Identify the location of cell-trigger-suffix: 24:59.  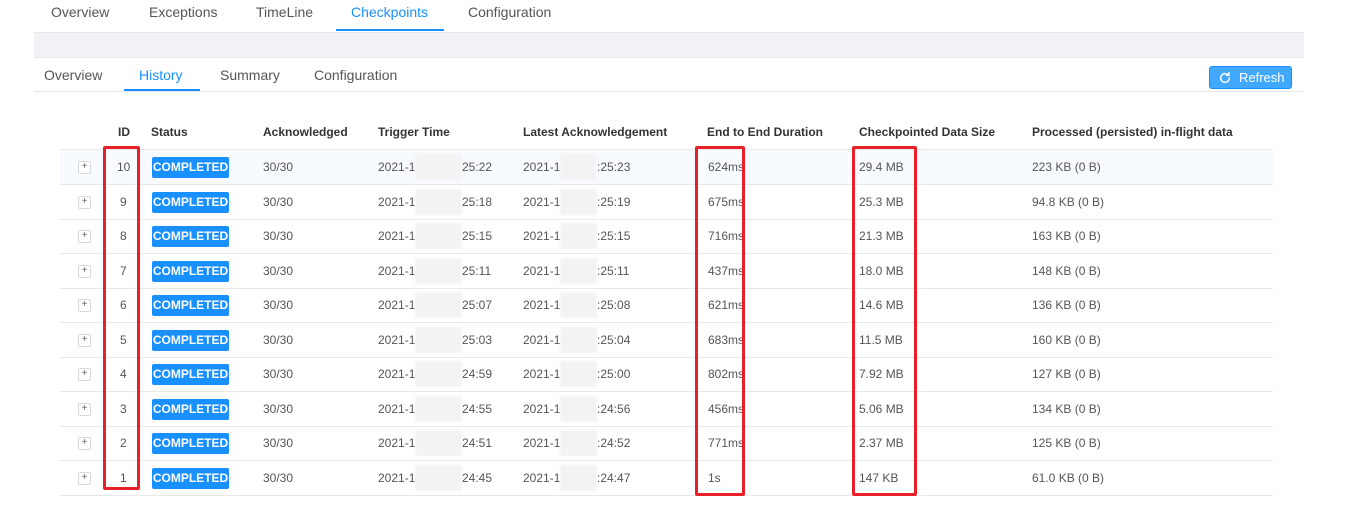
(477, 374).